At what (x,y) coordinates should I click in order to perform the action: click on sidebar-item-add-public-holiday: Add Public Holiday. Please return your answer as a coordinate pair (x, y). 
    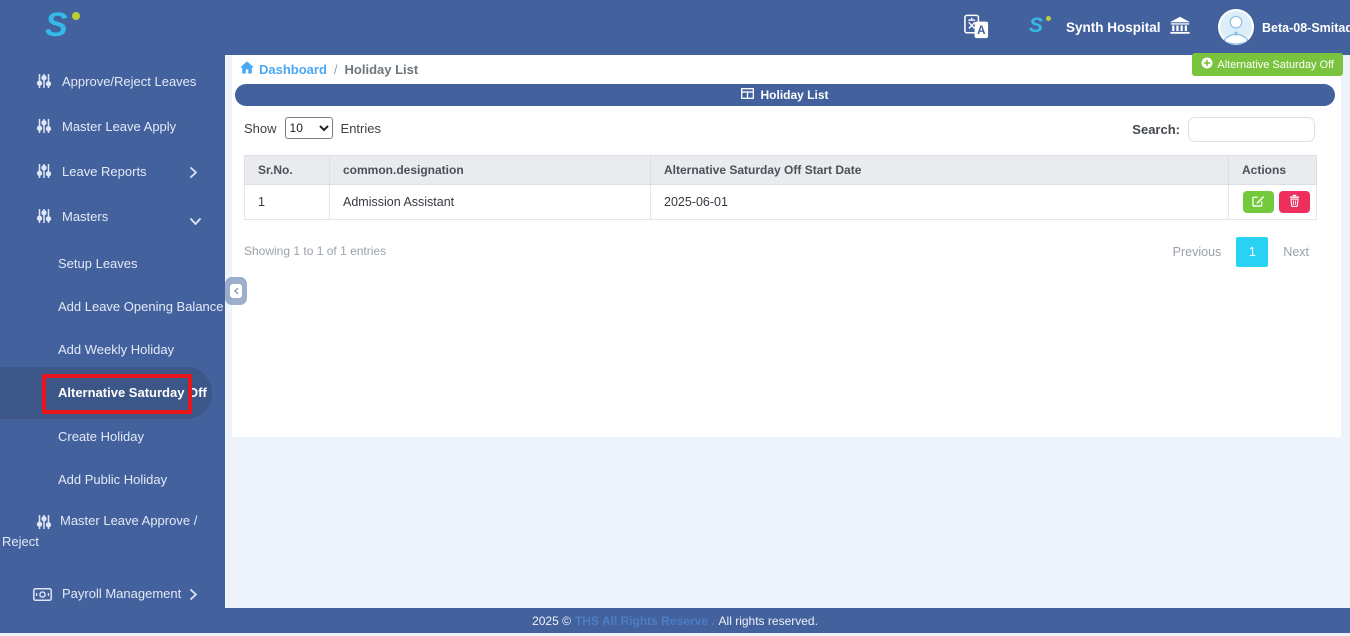
    Looking at the image, I should click on (112, 480).